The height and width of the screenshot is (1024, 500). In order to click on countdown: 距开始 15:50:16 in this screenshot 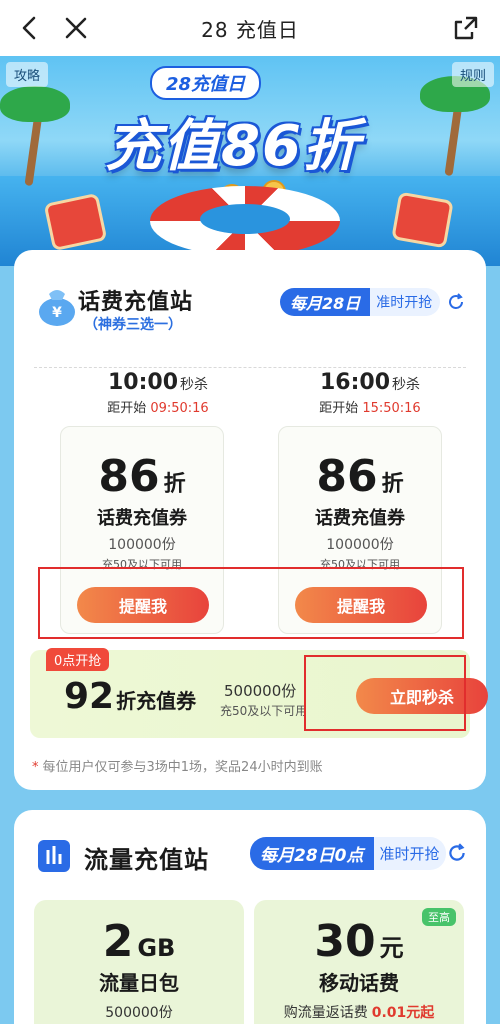, I will do `click(370, 408)`.